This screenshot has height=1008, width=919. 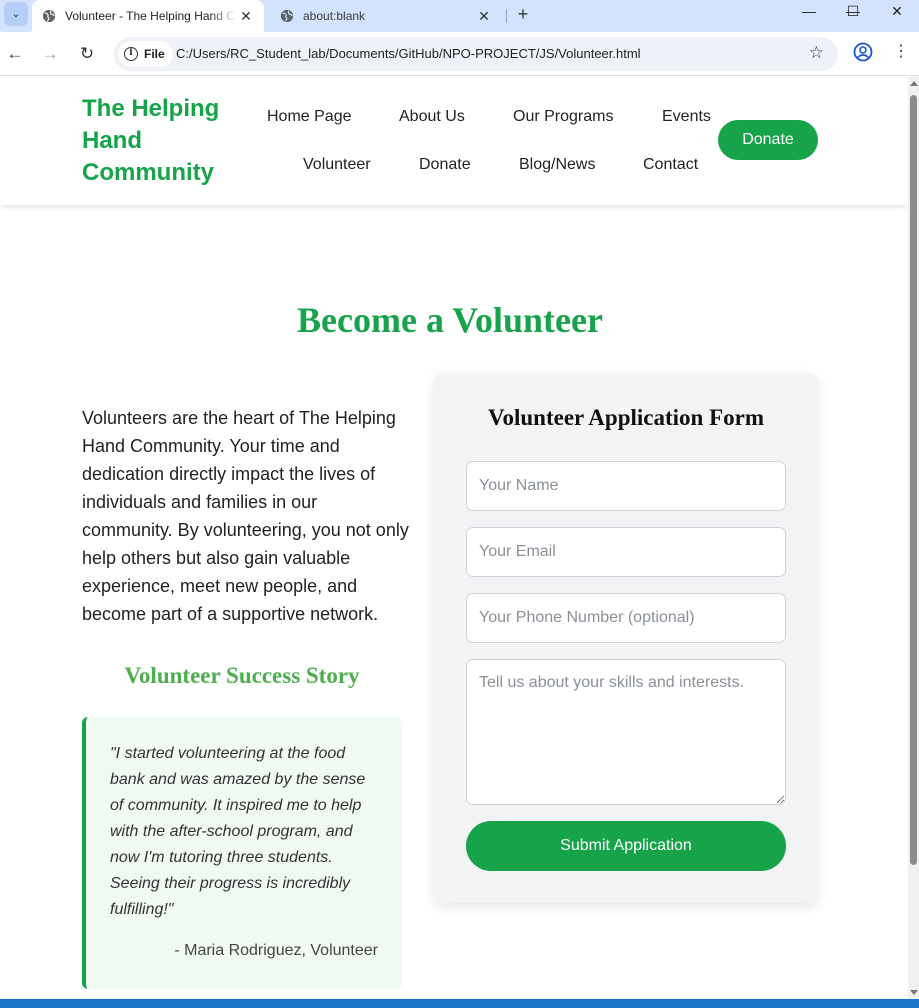 I want to click on tab-title: about:blank, so click(x=334, y=16).